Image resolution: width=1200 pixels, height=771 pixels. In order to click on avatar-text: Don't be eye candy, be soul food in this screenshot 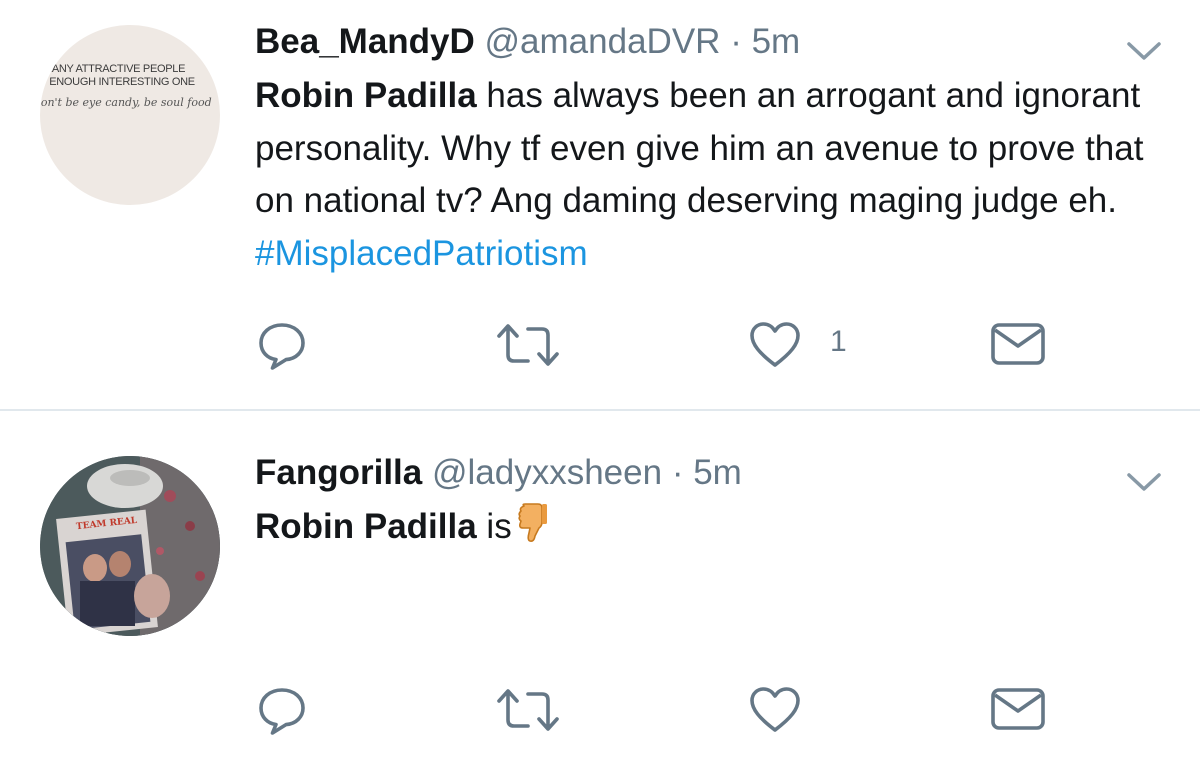, I will do `click(126, 102)`.